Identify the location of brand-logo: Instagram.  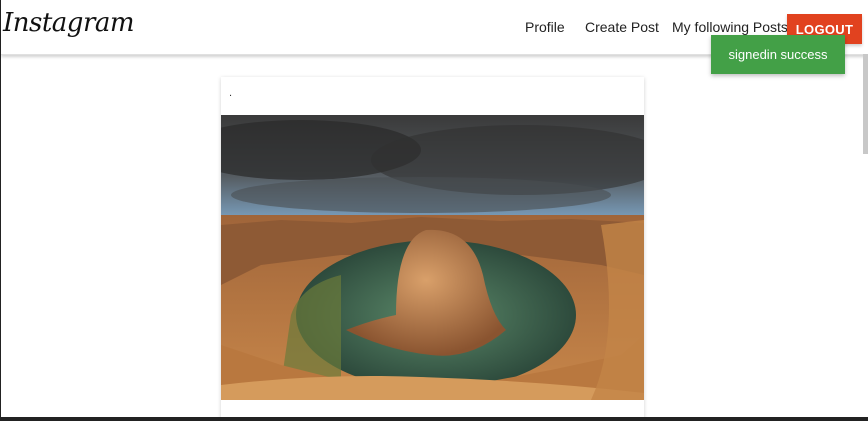
(69, 23).